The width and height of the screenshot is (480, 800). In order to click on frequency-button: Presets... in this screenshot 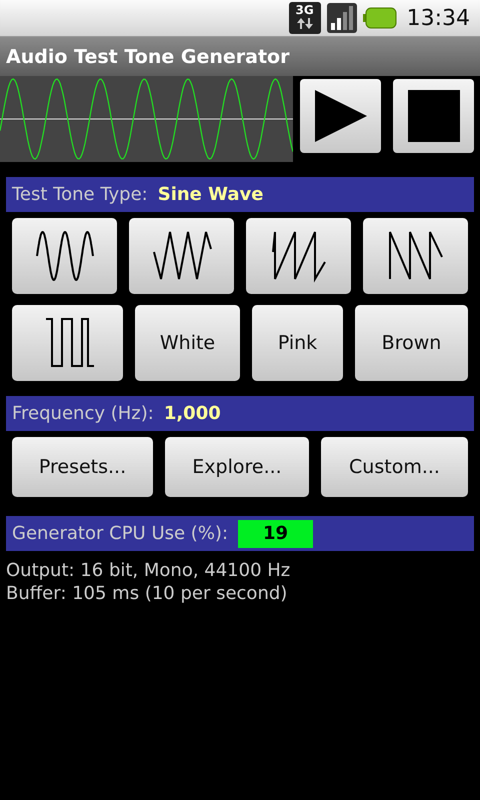, I will do `click(82, 467)`.